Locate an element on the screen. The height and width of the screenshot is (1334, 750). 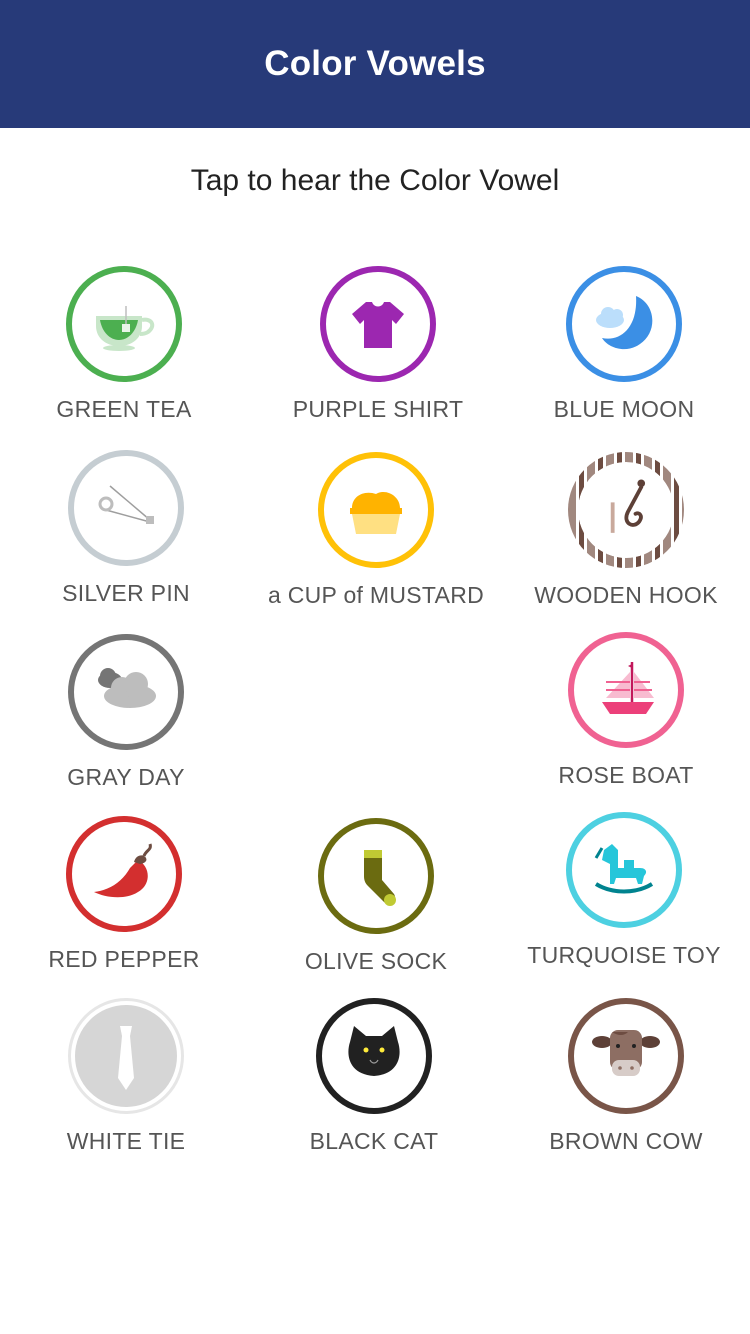
vowel-black-cat: BLACK CAT is located at coordinates (374, 1076).